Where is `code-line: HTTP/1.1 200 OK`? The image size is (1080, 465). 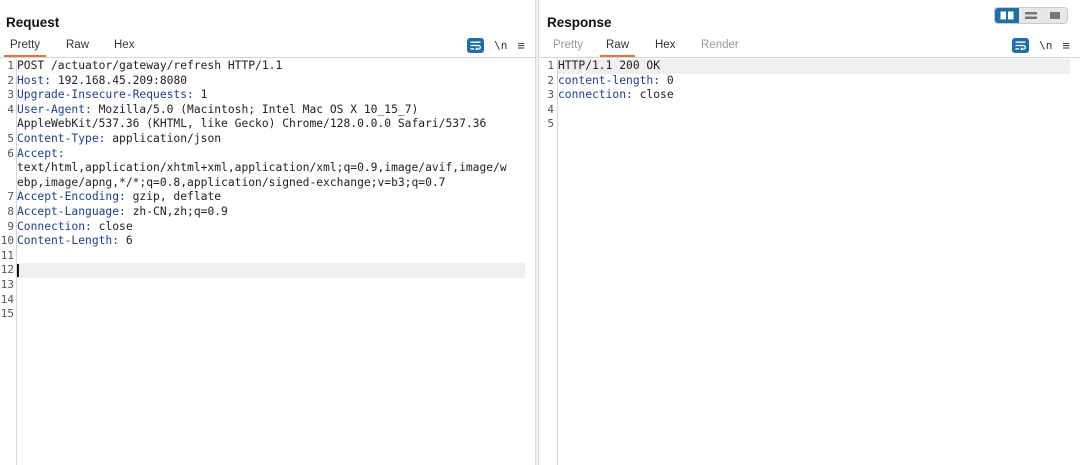 code-line: HTTP/1.1 200 OK is located at coordinates (814, 66).